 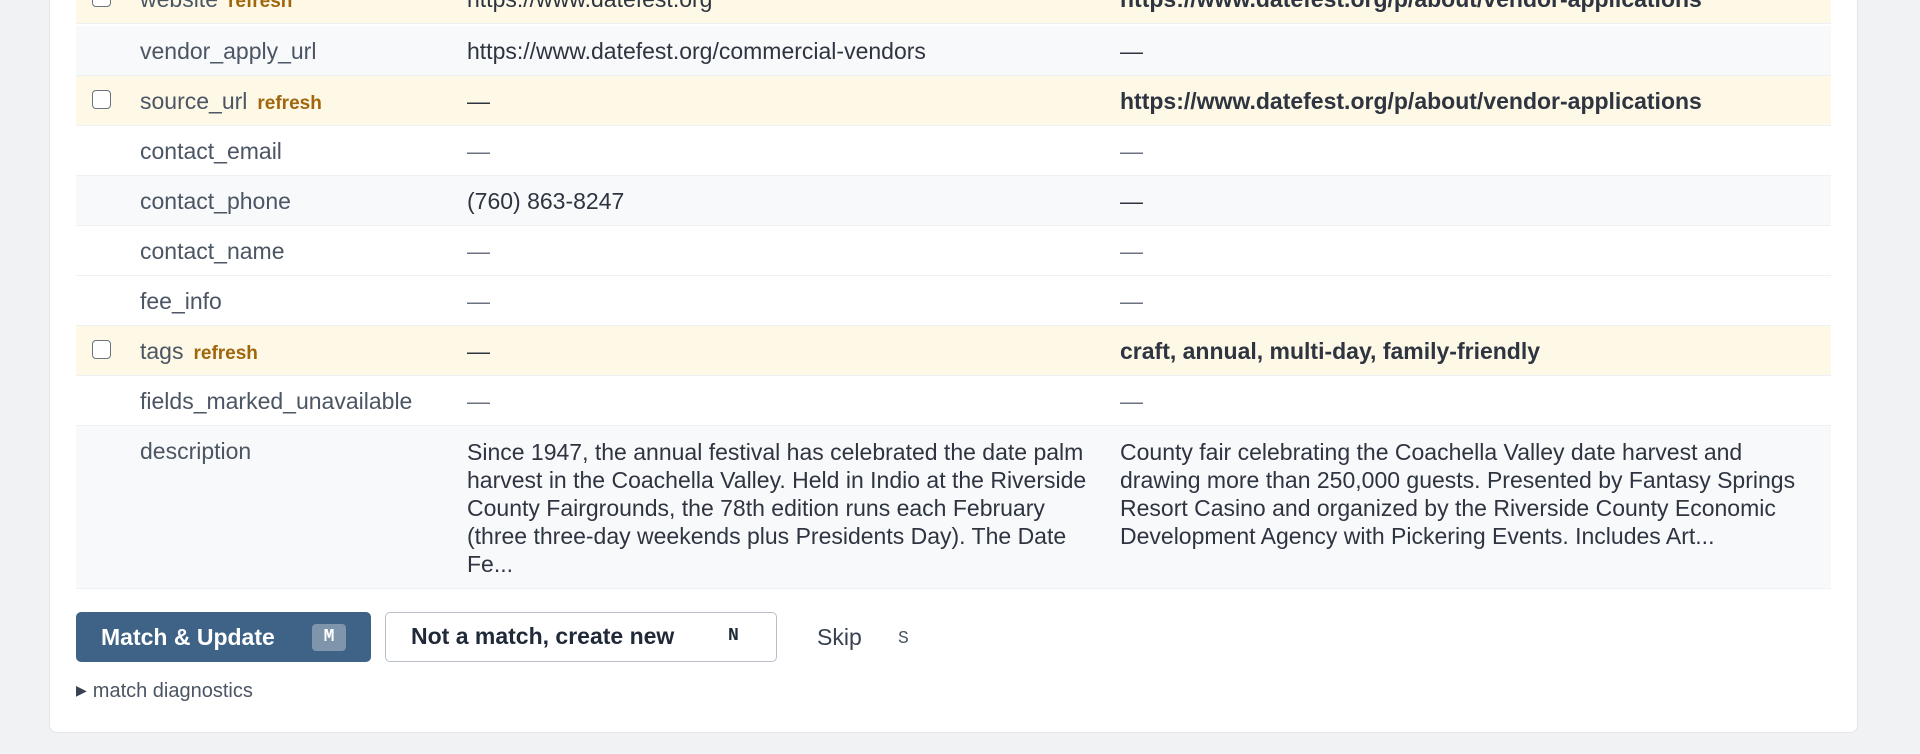 I want to click on source-url-checkbox, so click(x=101, y=99).